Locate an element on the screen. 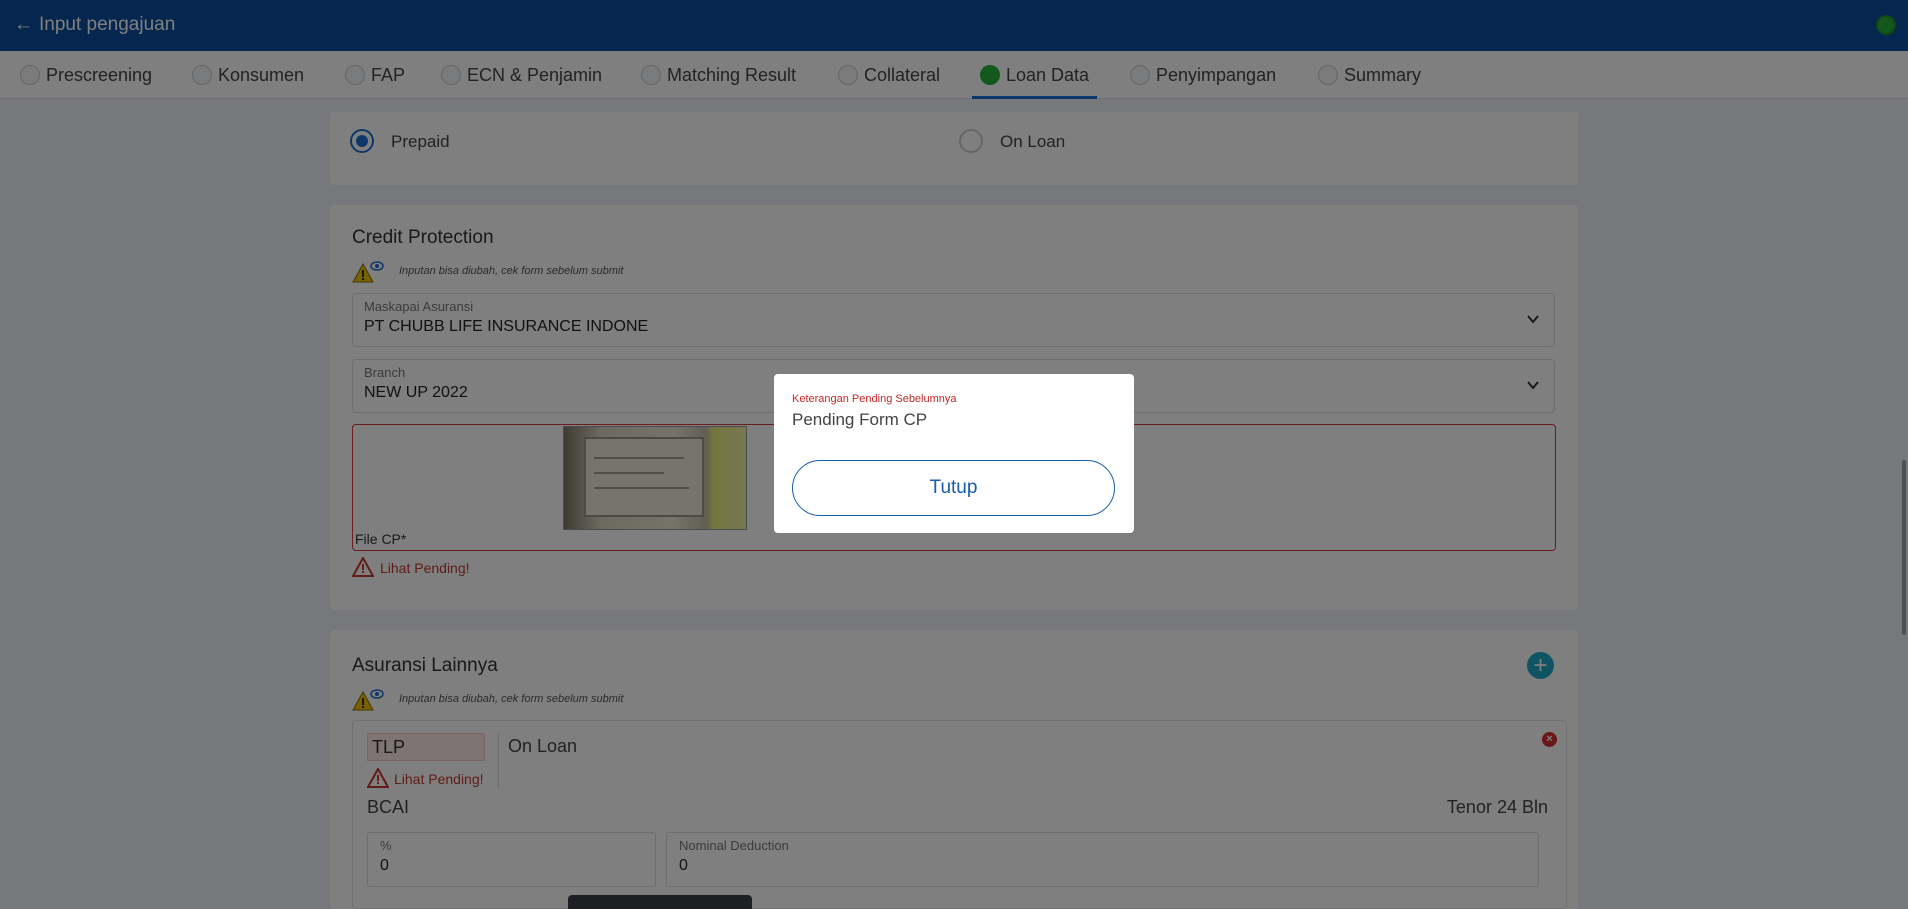 The width and height of the screenshot is (1908, 909). dialog-title: Keterangan Pending Sebelumnya is located at coordinates (874, 399).